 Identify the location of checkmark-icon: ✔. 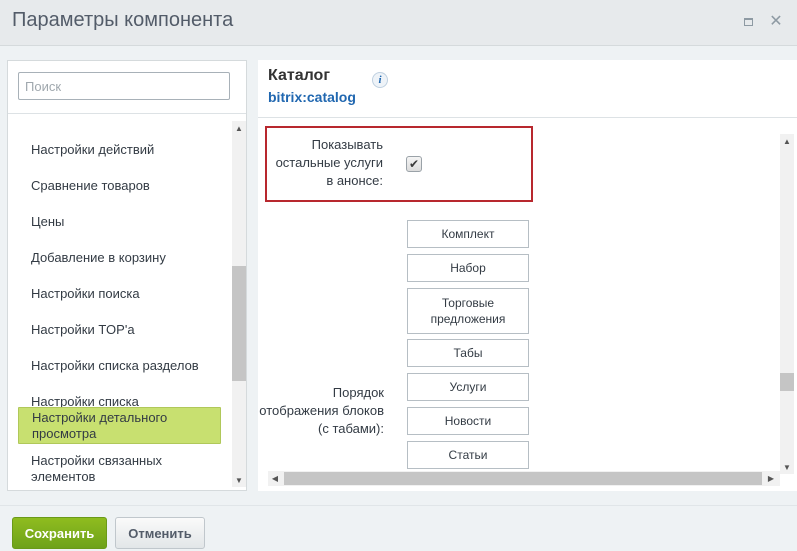
(414, 164).